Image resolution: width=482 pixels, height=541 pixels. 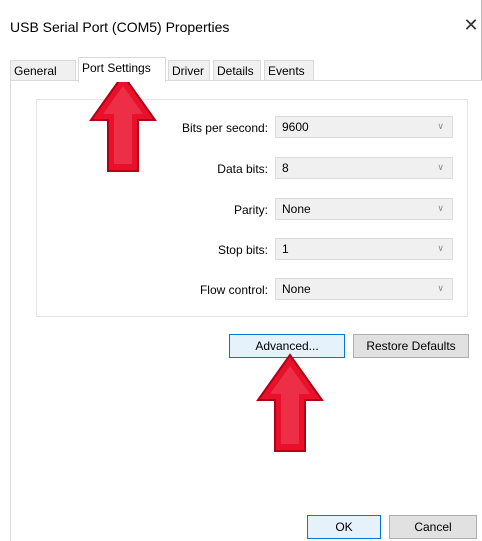 What do you see at coordinates (242, 250) in the screenshot?
I see `stop-bits-label: Stop bits:` at bounding box center [242, 250].